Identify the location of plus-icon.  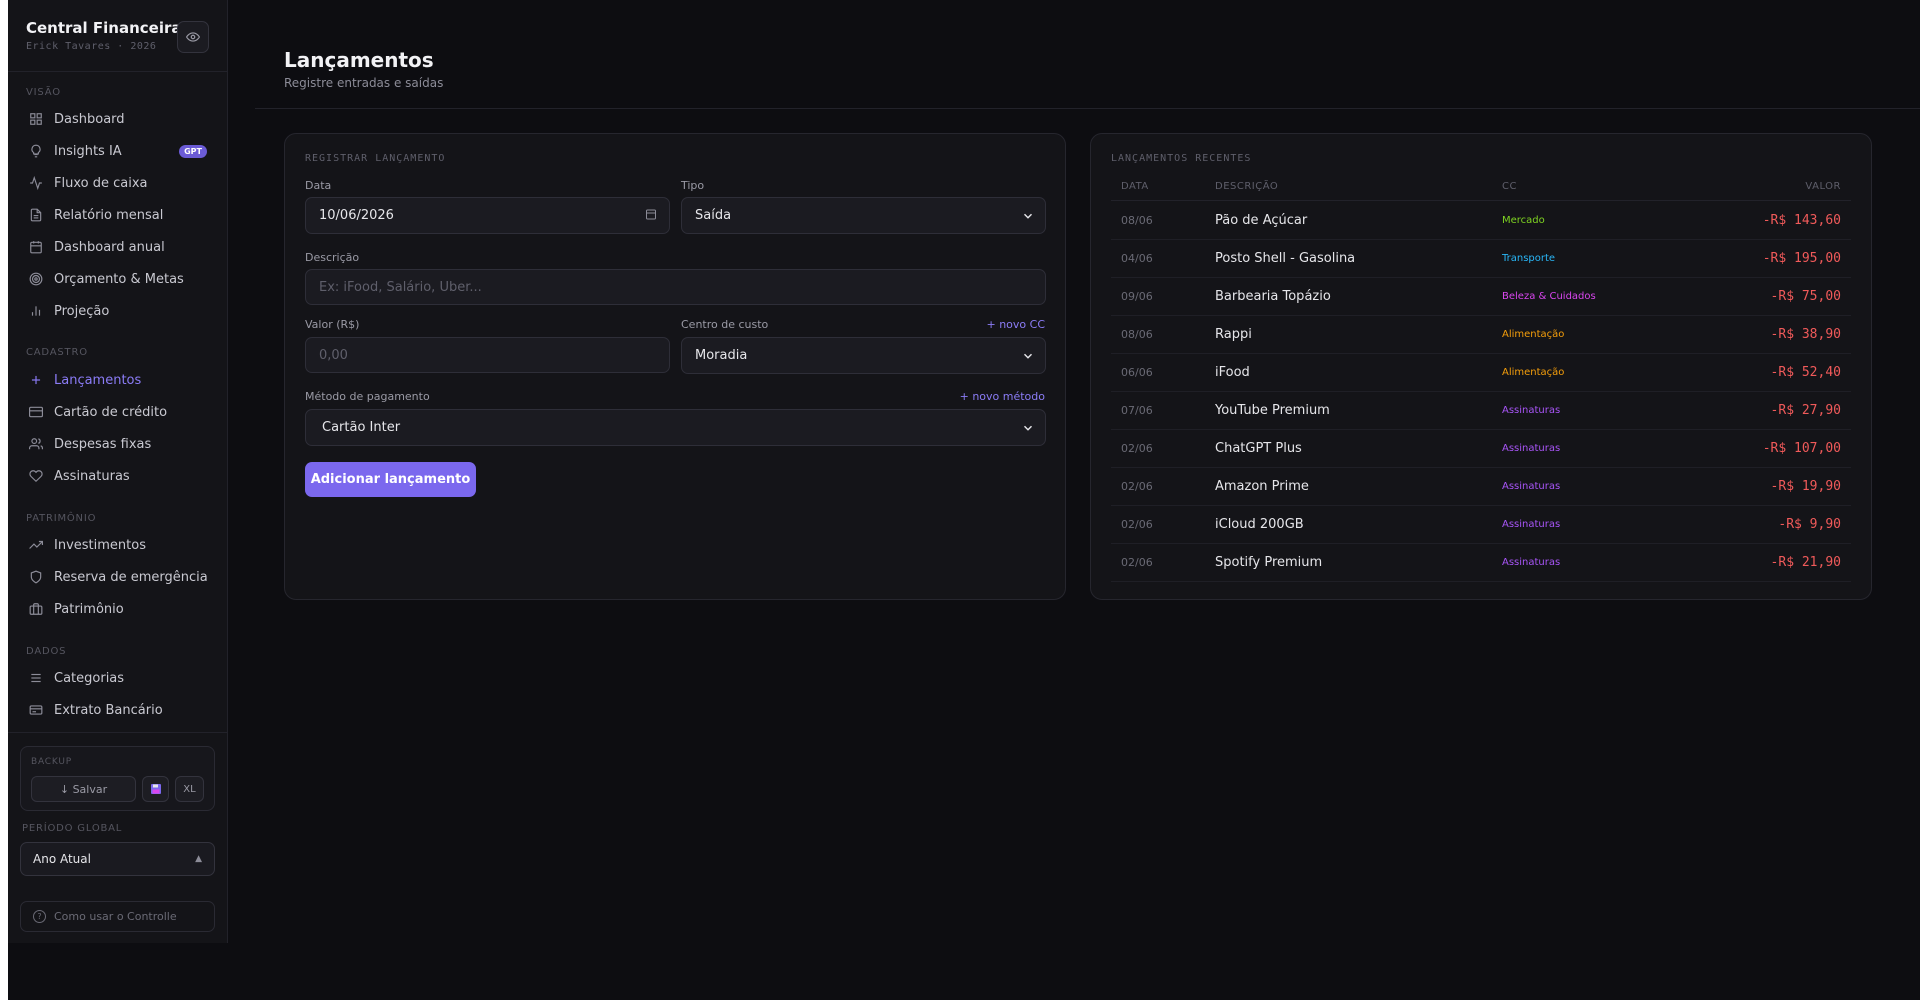
(36, 380).